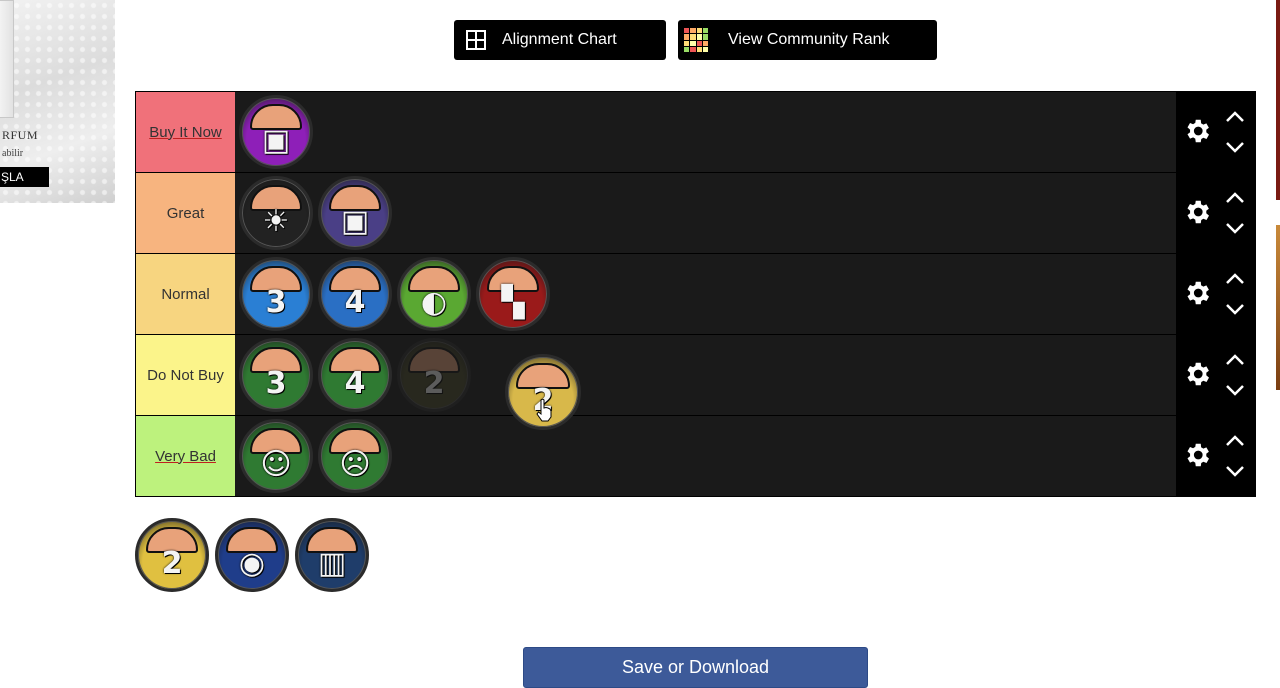 The image size is (1280, 688). What do you see at coordinates (513, 302) in the screenshot?
I see `badge-art: ▚` at bounding box center [513, 302].